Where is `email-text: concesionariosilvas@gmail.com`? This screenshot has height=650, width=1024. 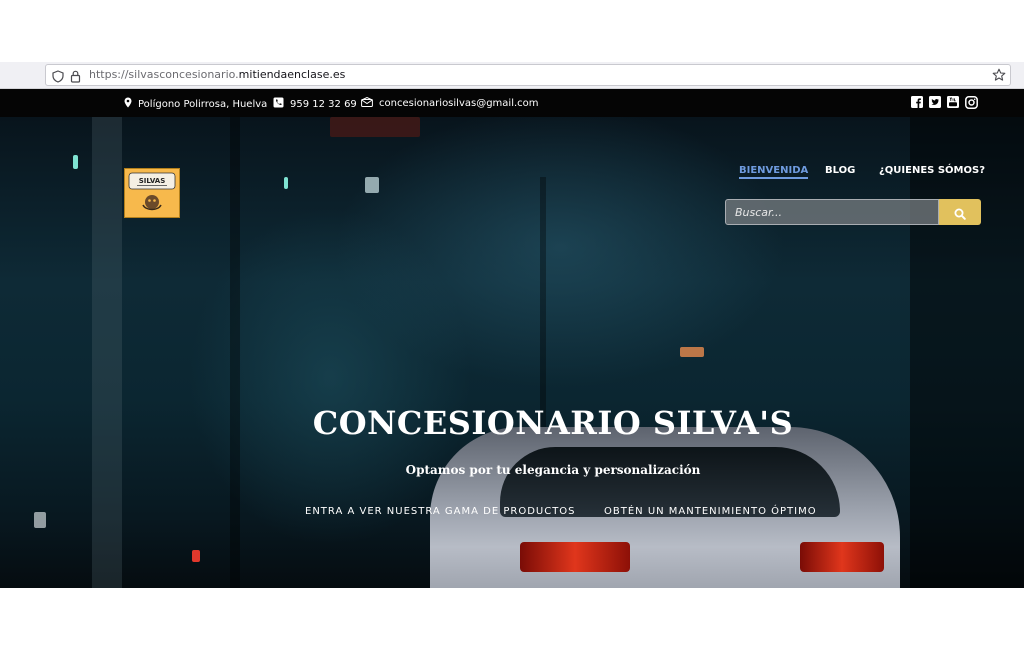
email-text: concesionariosilvas@gmail.com is located at coordinates (459, 103).